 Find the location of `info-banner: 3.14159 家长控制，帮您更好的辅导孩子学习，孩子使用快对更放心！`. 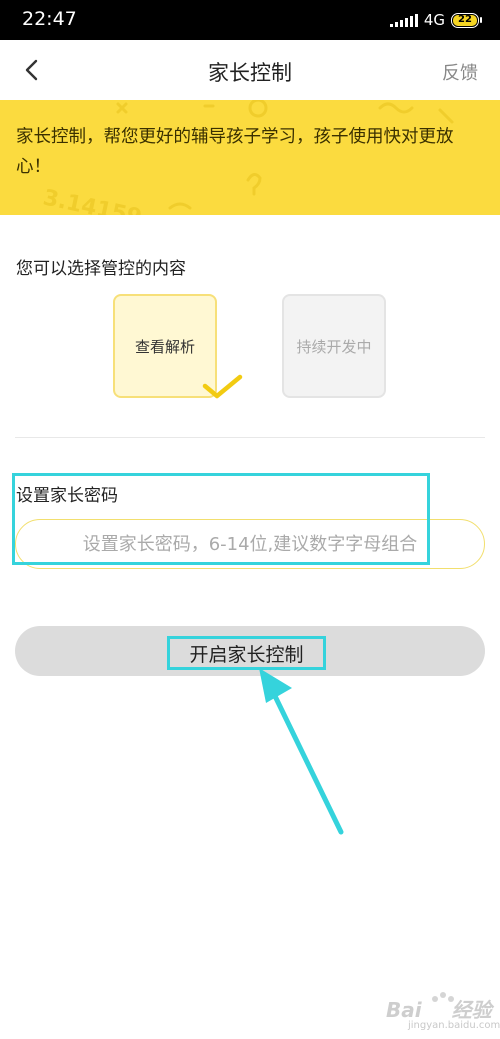

info-banner: 3.14159 家长控制，帮您更好的辅导孩子学习，孩子使用快对更放心！ is located at coordinates (250, 157).